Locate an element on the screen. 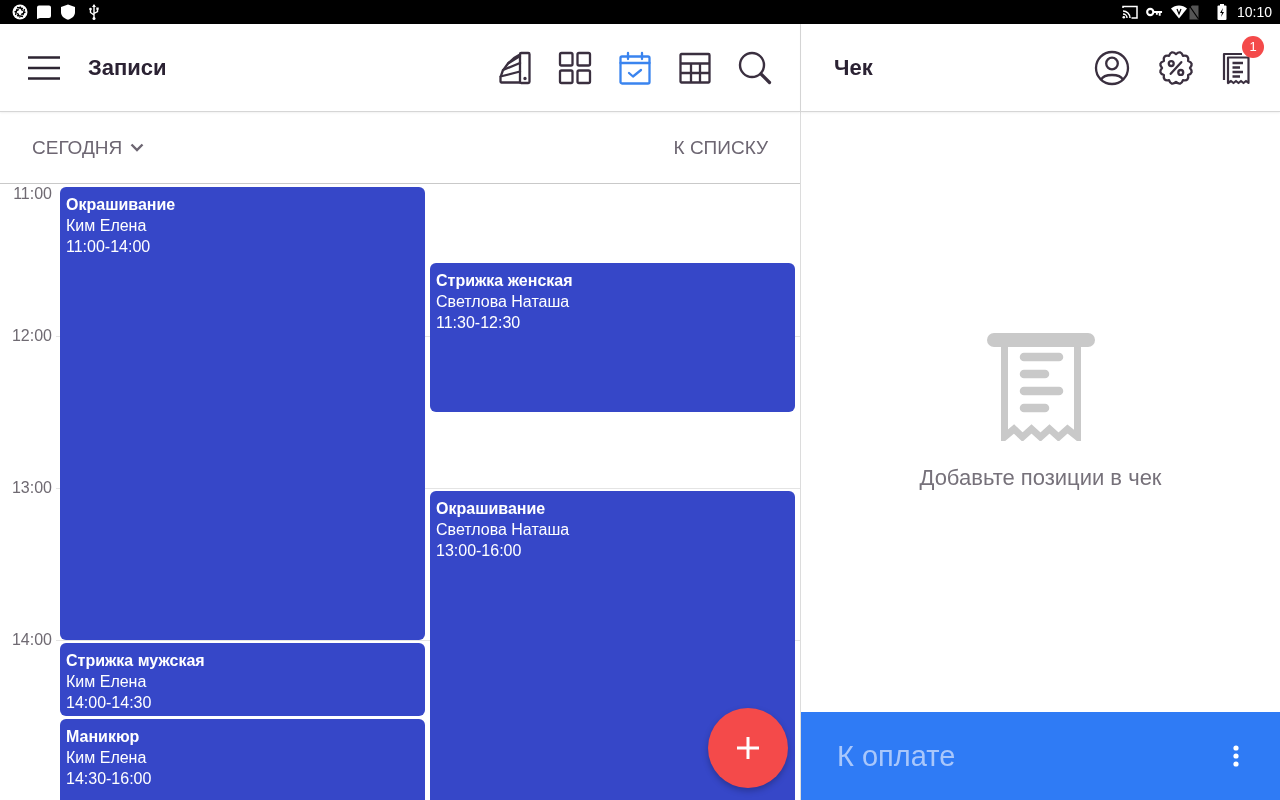 Image resolution: width=1280 pixels, height=800 pixels. discount-icon is located at coordinates (1176, 67).